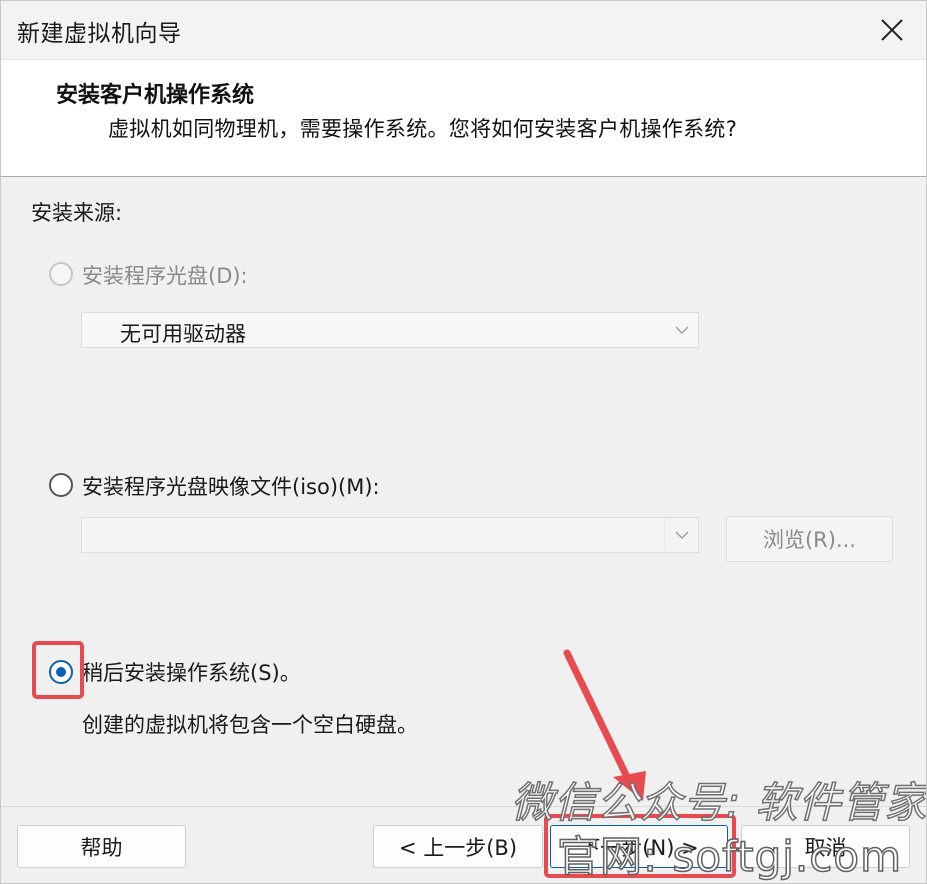  What do you see at coordinates (99, 34) in the screenshot?
I see `window-title: 新建虚拟机向导` at bounding box center [99, 34].